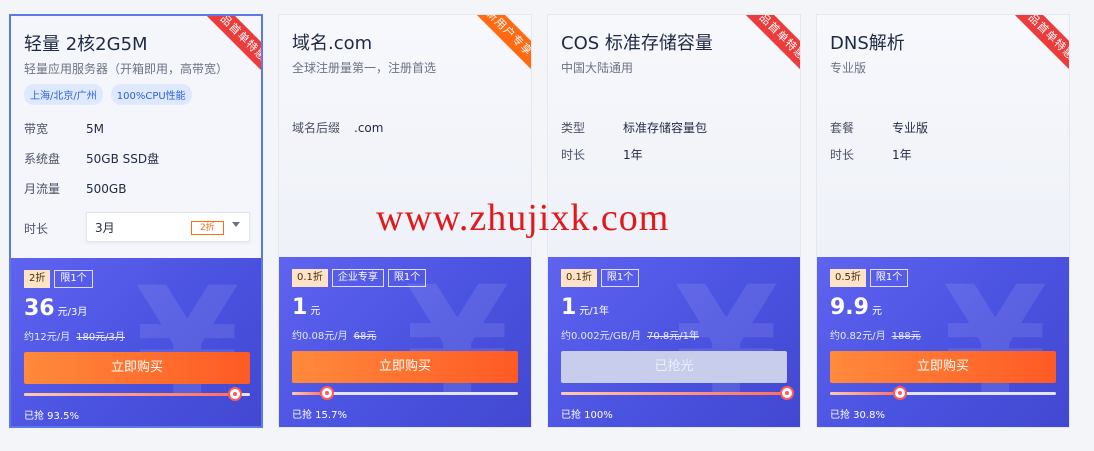 The image size is (1094, 451). Describe the element at coordinates (55, 308) in the screenshot. I see `price: 36 元/3月` at that location.